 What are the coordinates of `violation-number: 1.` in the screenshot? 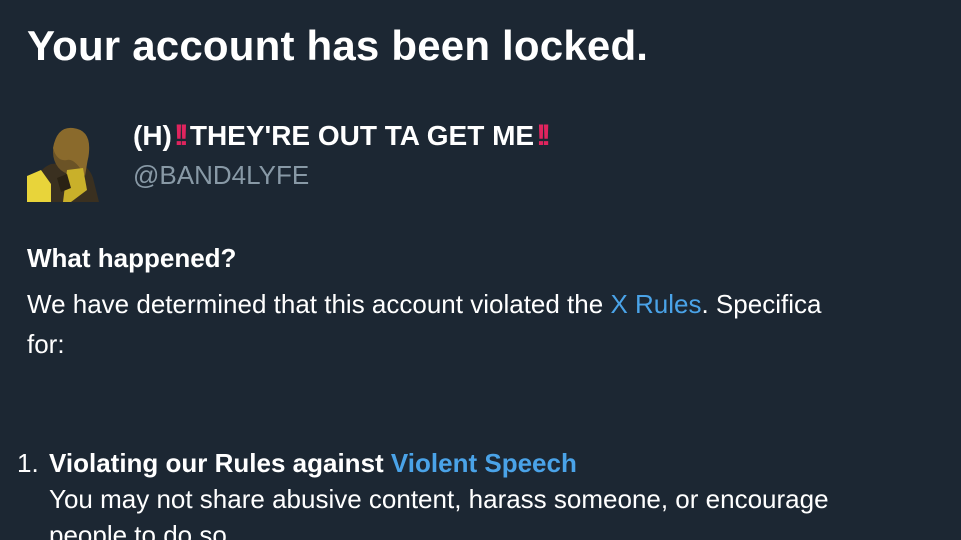 It's located at (28, 463).